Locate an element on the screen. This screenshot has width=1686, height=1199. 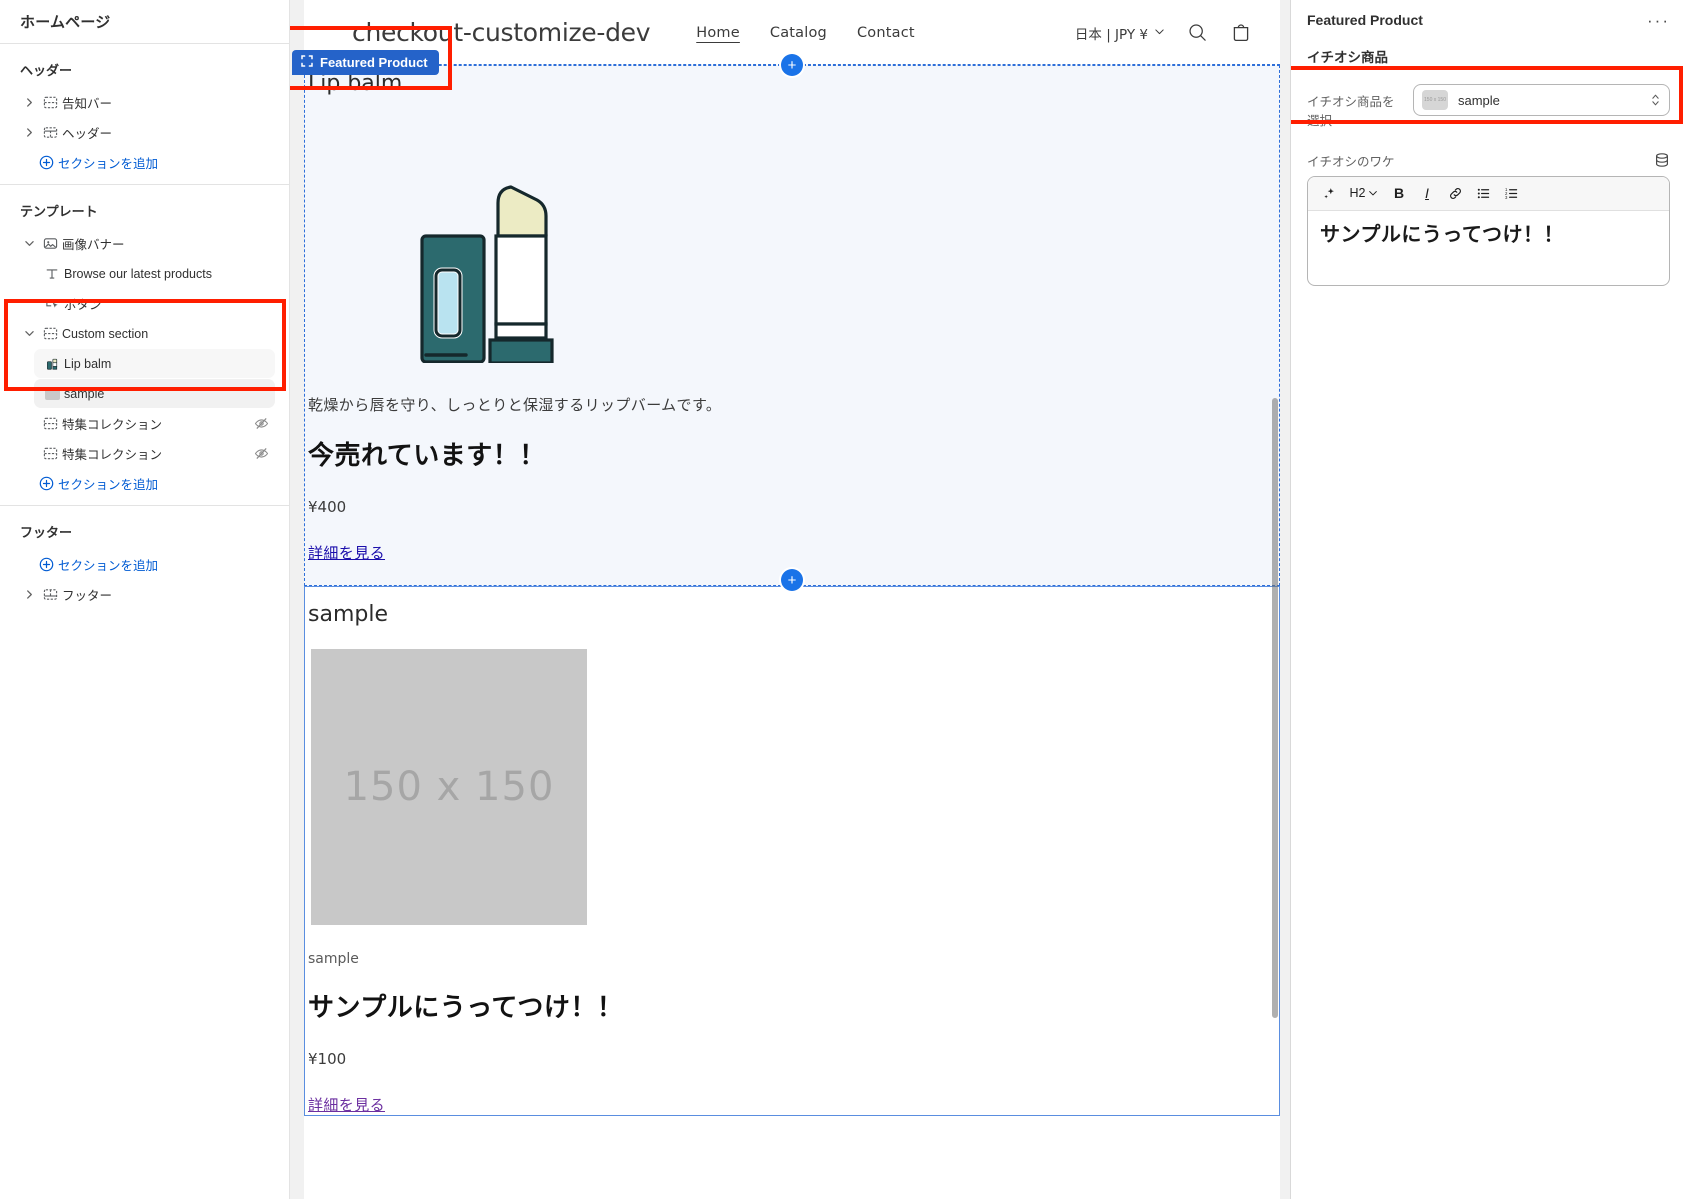
nav-link-home: Home is located at coordinates (718, 33).